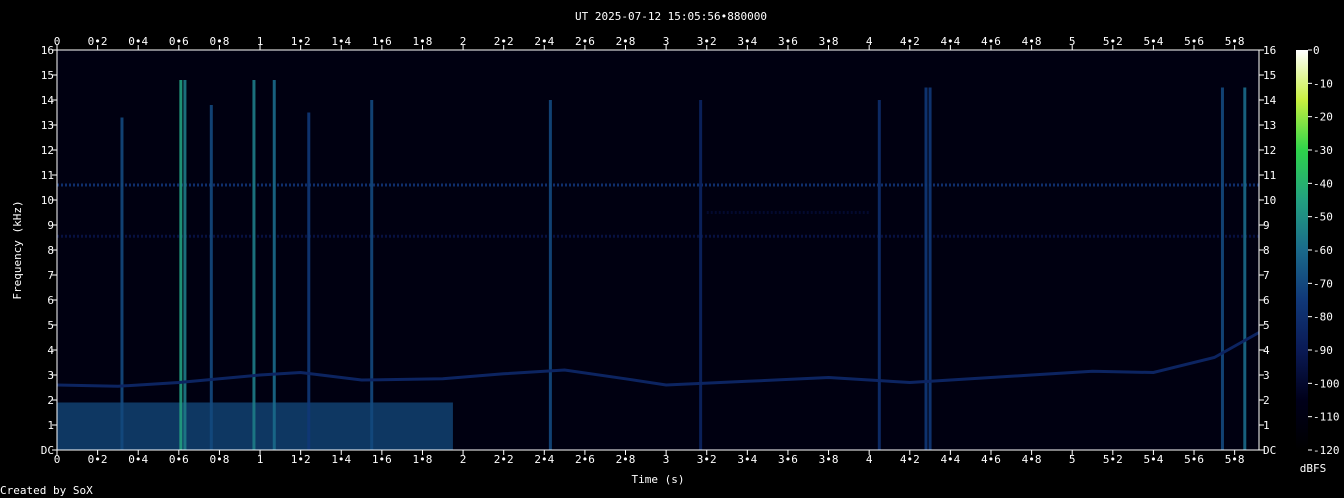 The width and height of the screenshot is (1344, 498). What do you see at coordinates (1323, 150) in the screenshot?
I see `colorbar-tick-label: -30` at bounding box center [1323, 150].